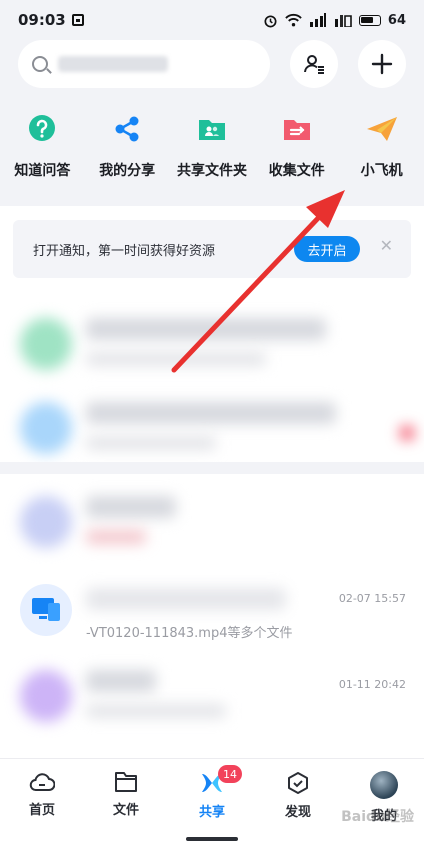 The height and width of the screenshot is (857, 424). I want to click on quick-action-collect-files: 收集文件, so click(296, 154).